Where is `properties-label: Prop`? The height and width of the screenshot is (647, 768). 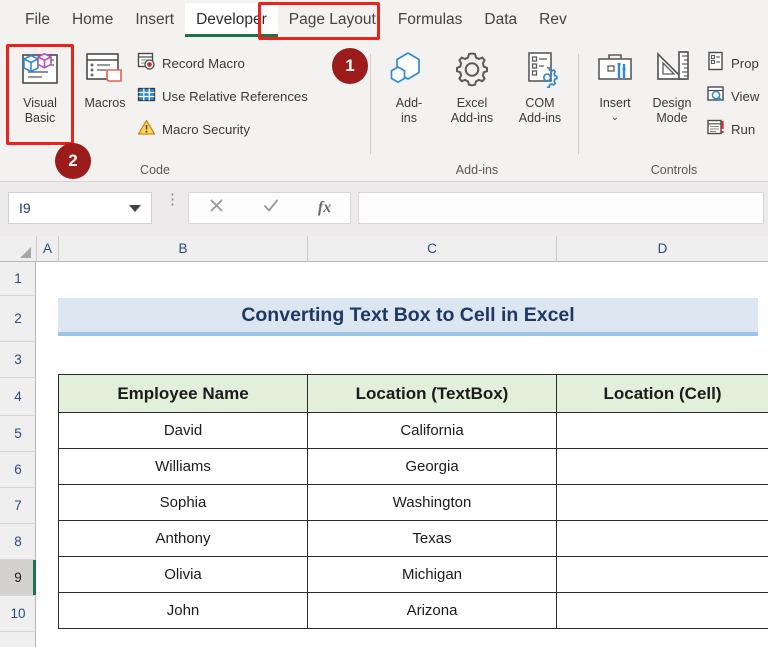
properties-label: Prop is located at coordinates (745, 63).